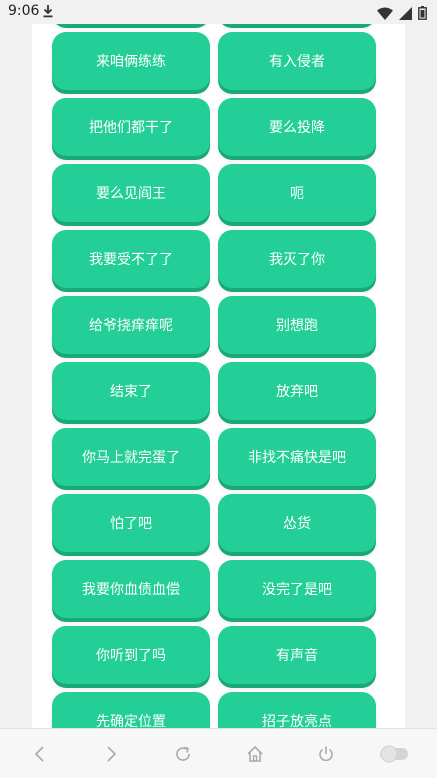  I want to click on voice-button: 别想跑, so click(297, 325).